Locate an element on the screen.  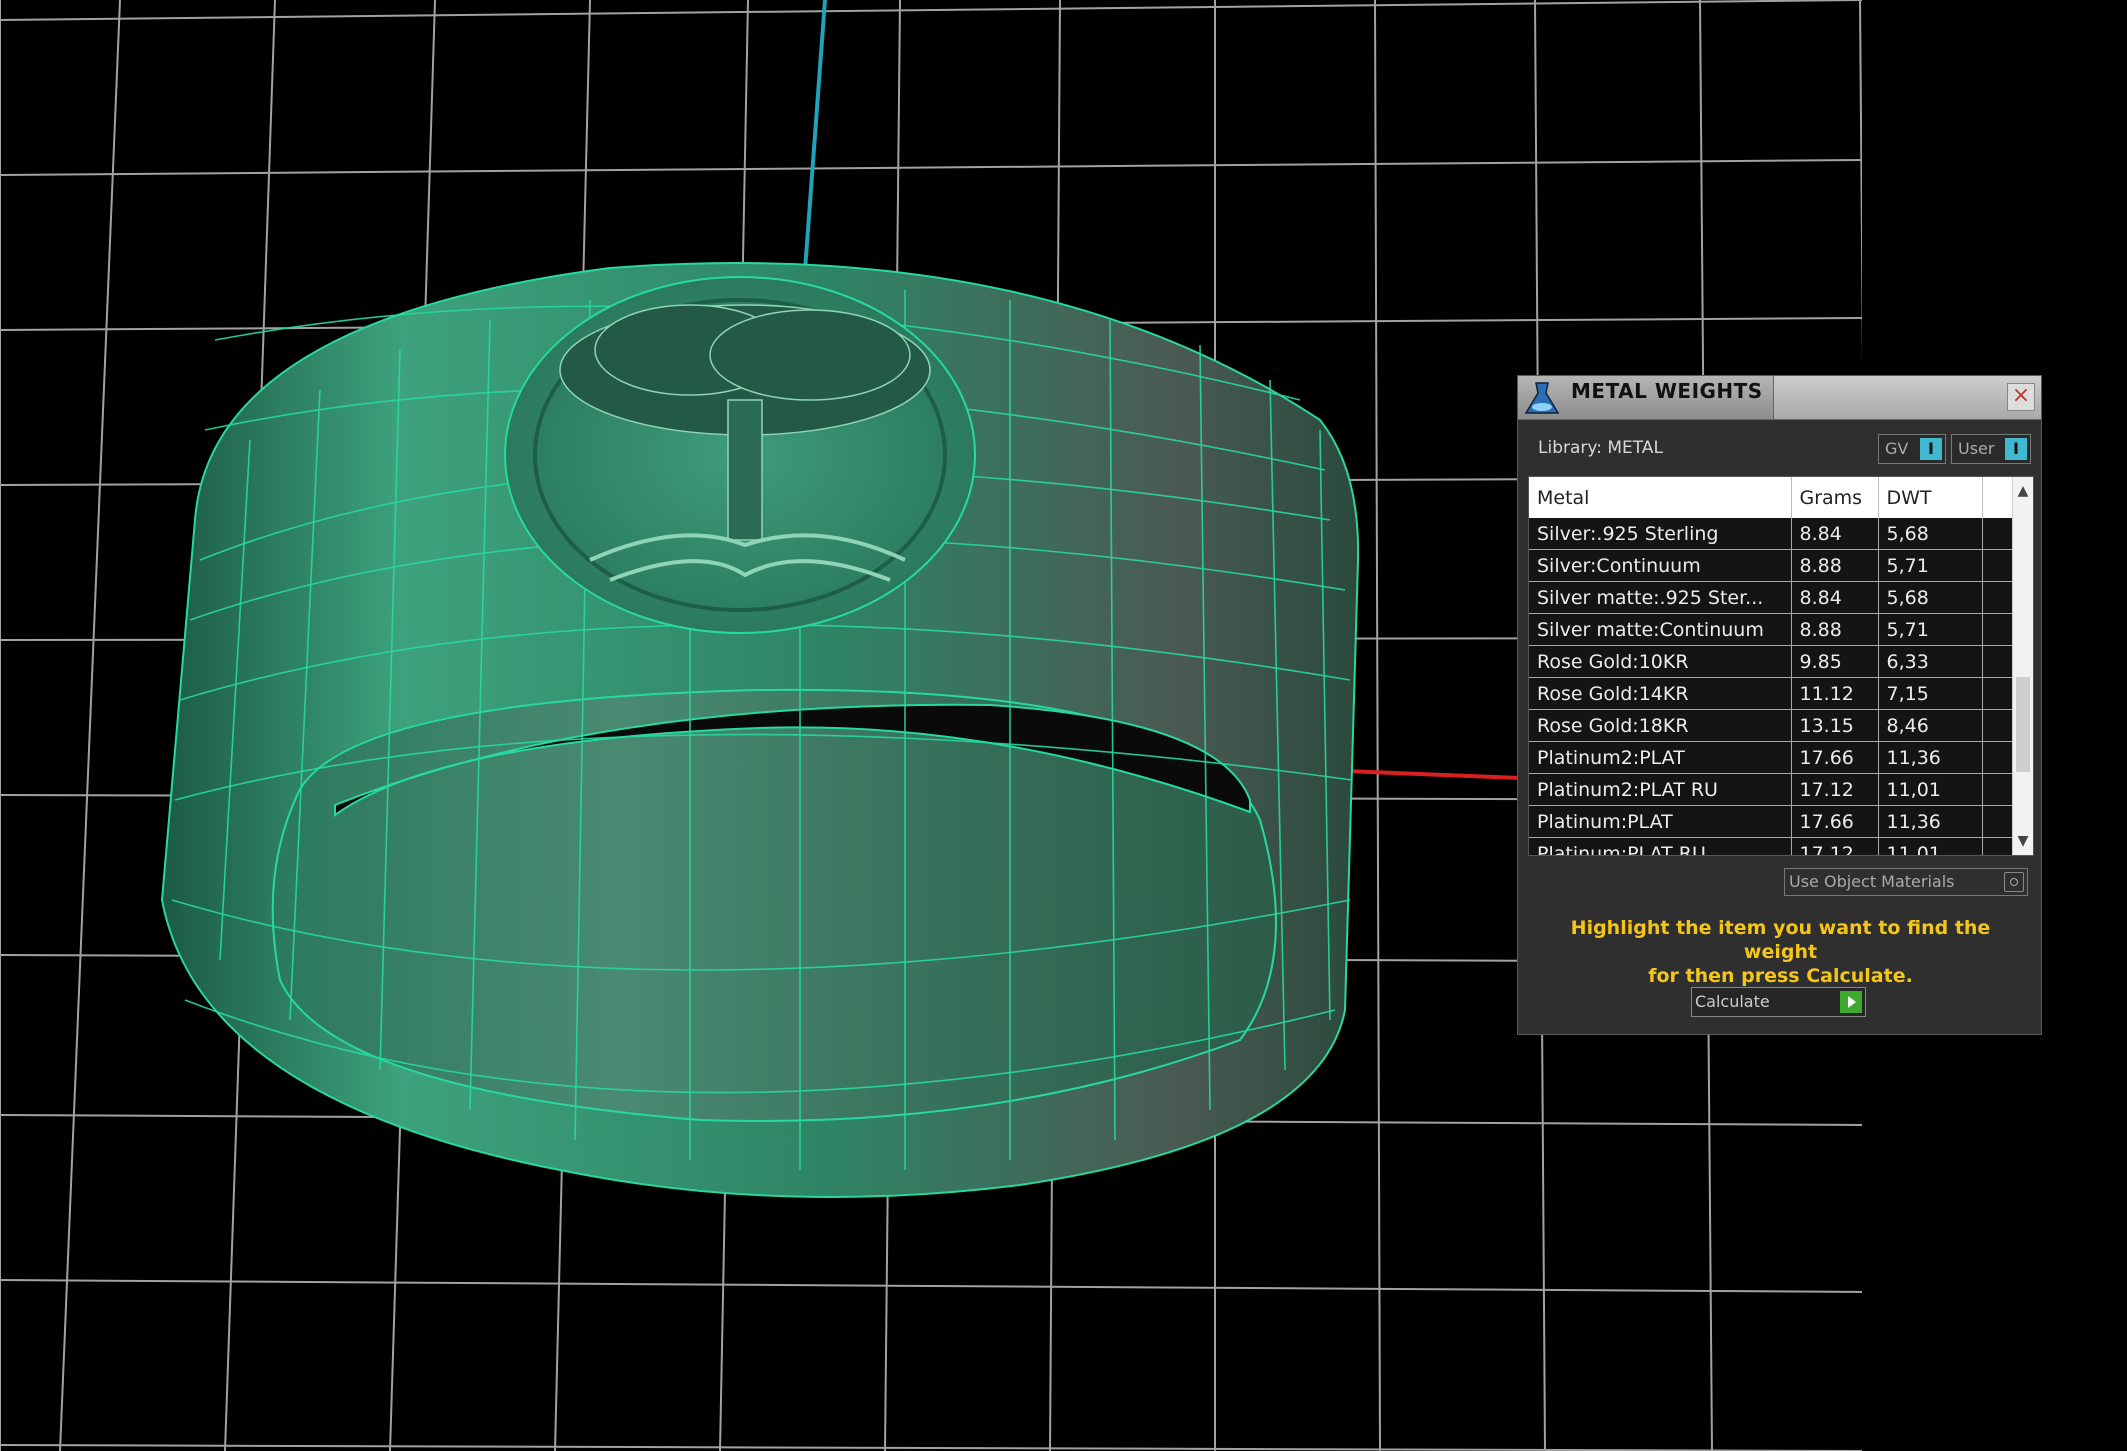
table-row: Rose Gold:10KR 9.85 6,33 is located at coordinates (1772, 661).